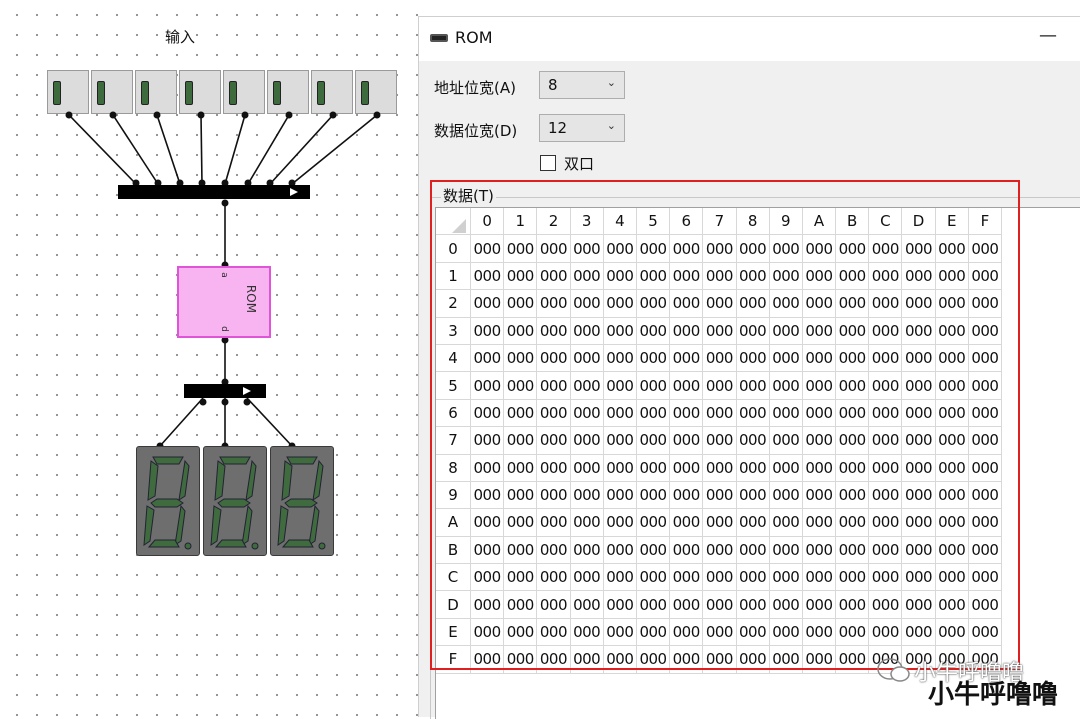 The image size is (1080, 719). Describe the element at coordinates (520, 222) in the screenshot. I see `column-header: 1` at that location.